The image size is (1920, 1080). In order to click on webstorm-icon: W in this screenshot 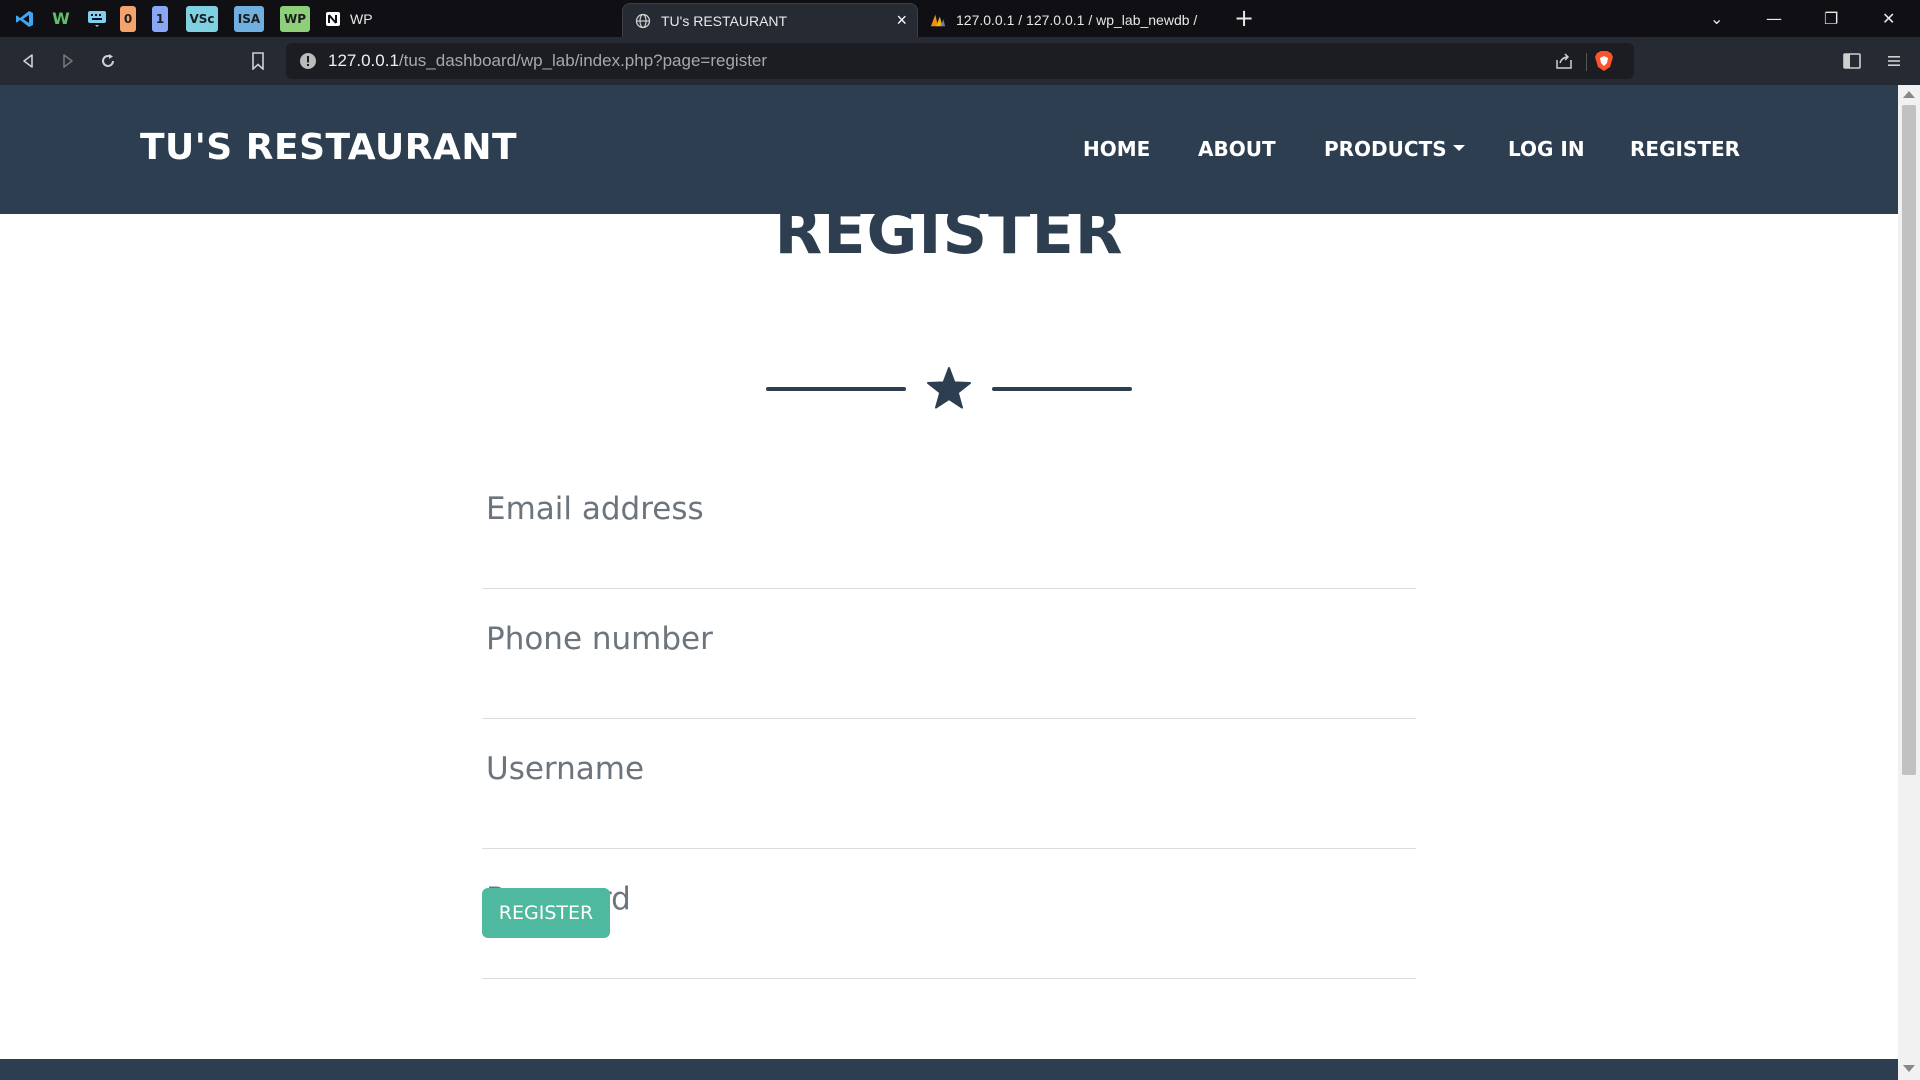, I will do `click(61, 19)`.